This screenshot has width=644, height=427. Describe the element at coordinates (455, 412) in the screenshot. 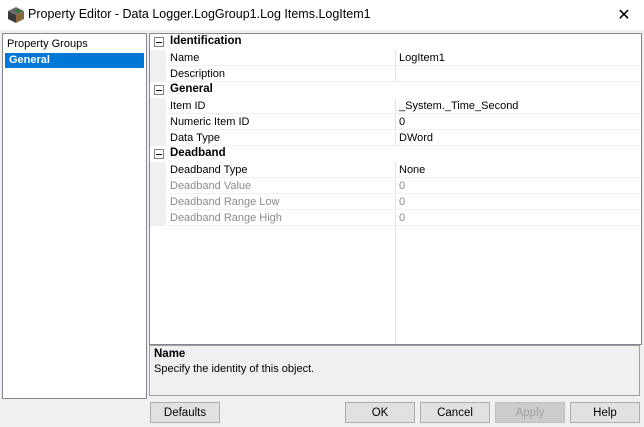

I see `cancel-button: Cancel` at that location.